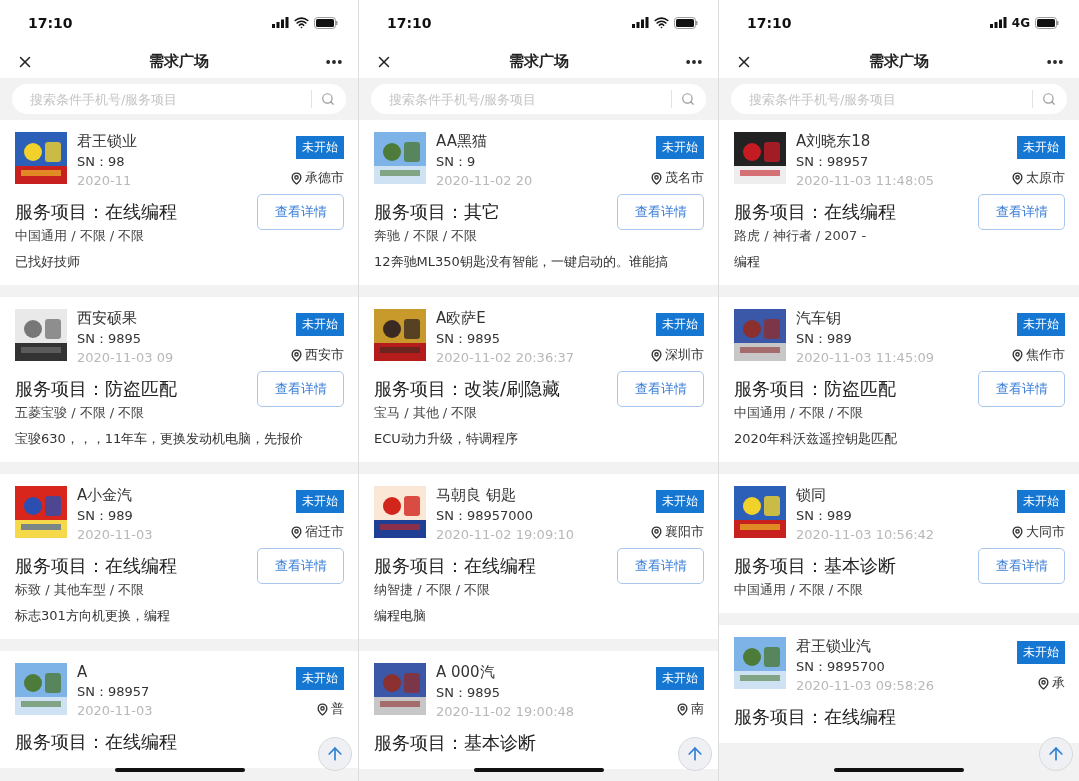 This screenshot has width=1079, height=781. I want to click on city-label: 深圳市, so click(684, 355).